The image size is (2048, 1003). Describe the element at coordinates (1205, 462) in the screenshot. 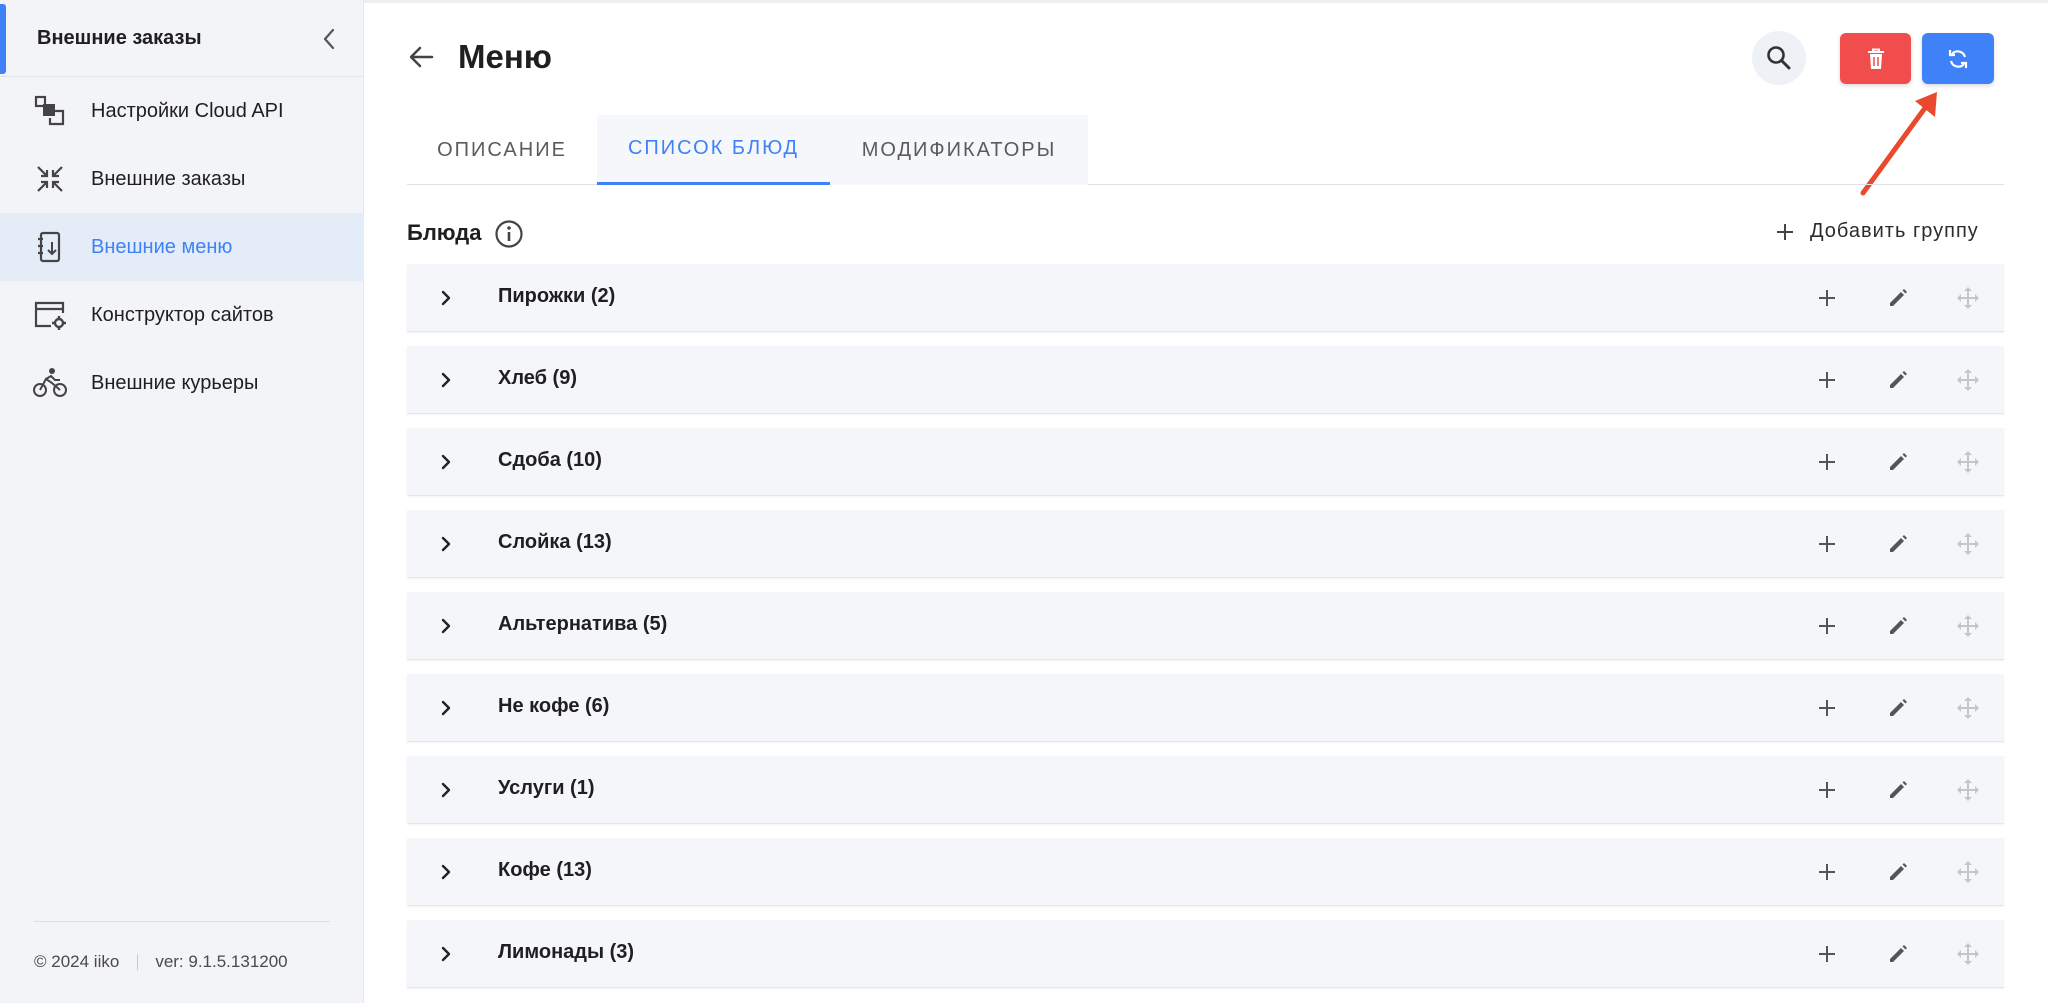

I see `group-row: Сдоба (10)` at that location.